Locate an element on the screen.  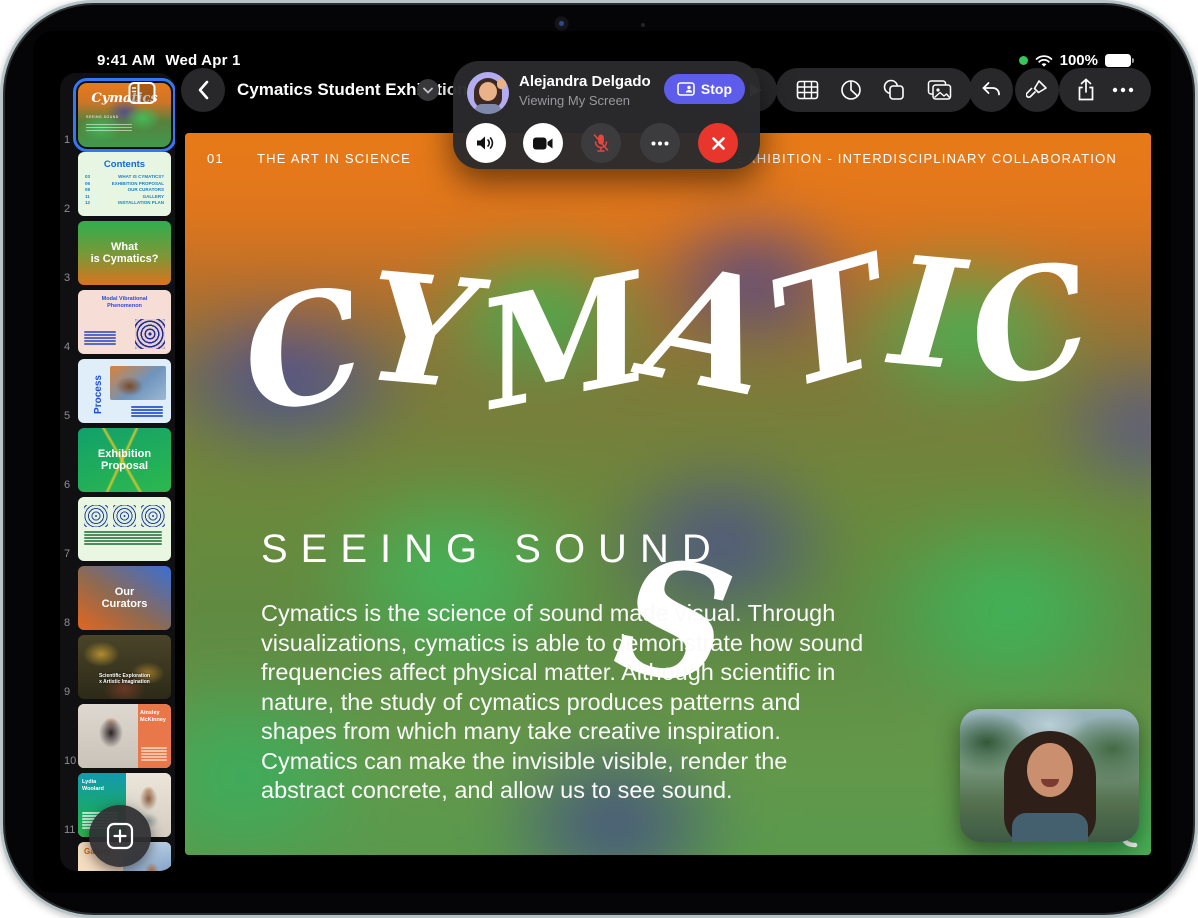
status-indicators: 100% is located at coordinates (1076, 60).